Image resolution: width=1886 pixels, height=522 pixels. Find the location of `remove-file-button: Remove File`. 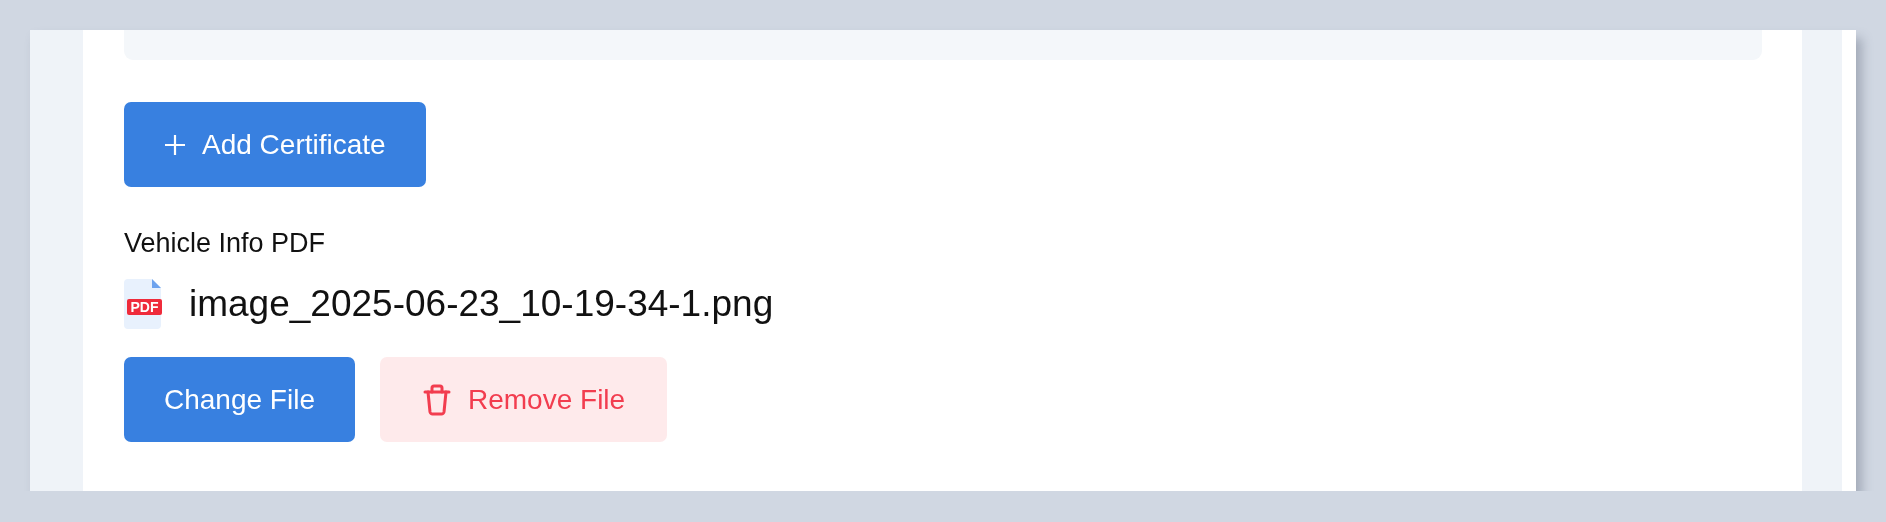

remove-file-button: Remove File is located at coordinates (524, 399).